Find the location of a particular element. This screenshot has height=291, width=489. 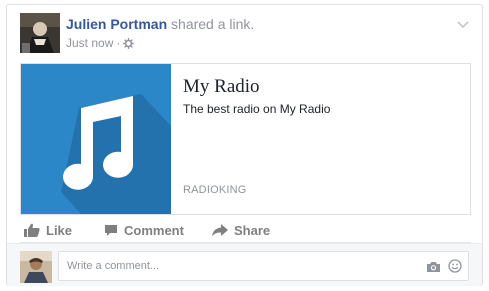

post-header-line: Julien Portman shared a link. is located at coordinates (160, 24).